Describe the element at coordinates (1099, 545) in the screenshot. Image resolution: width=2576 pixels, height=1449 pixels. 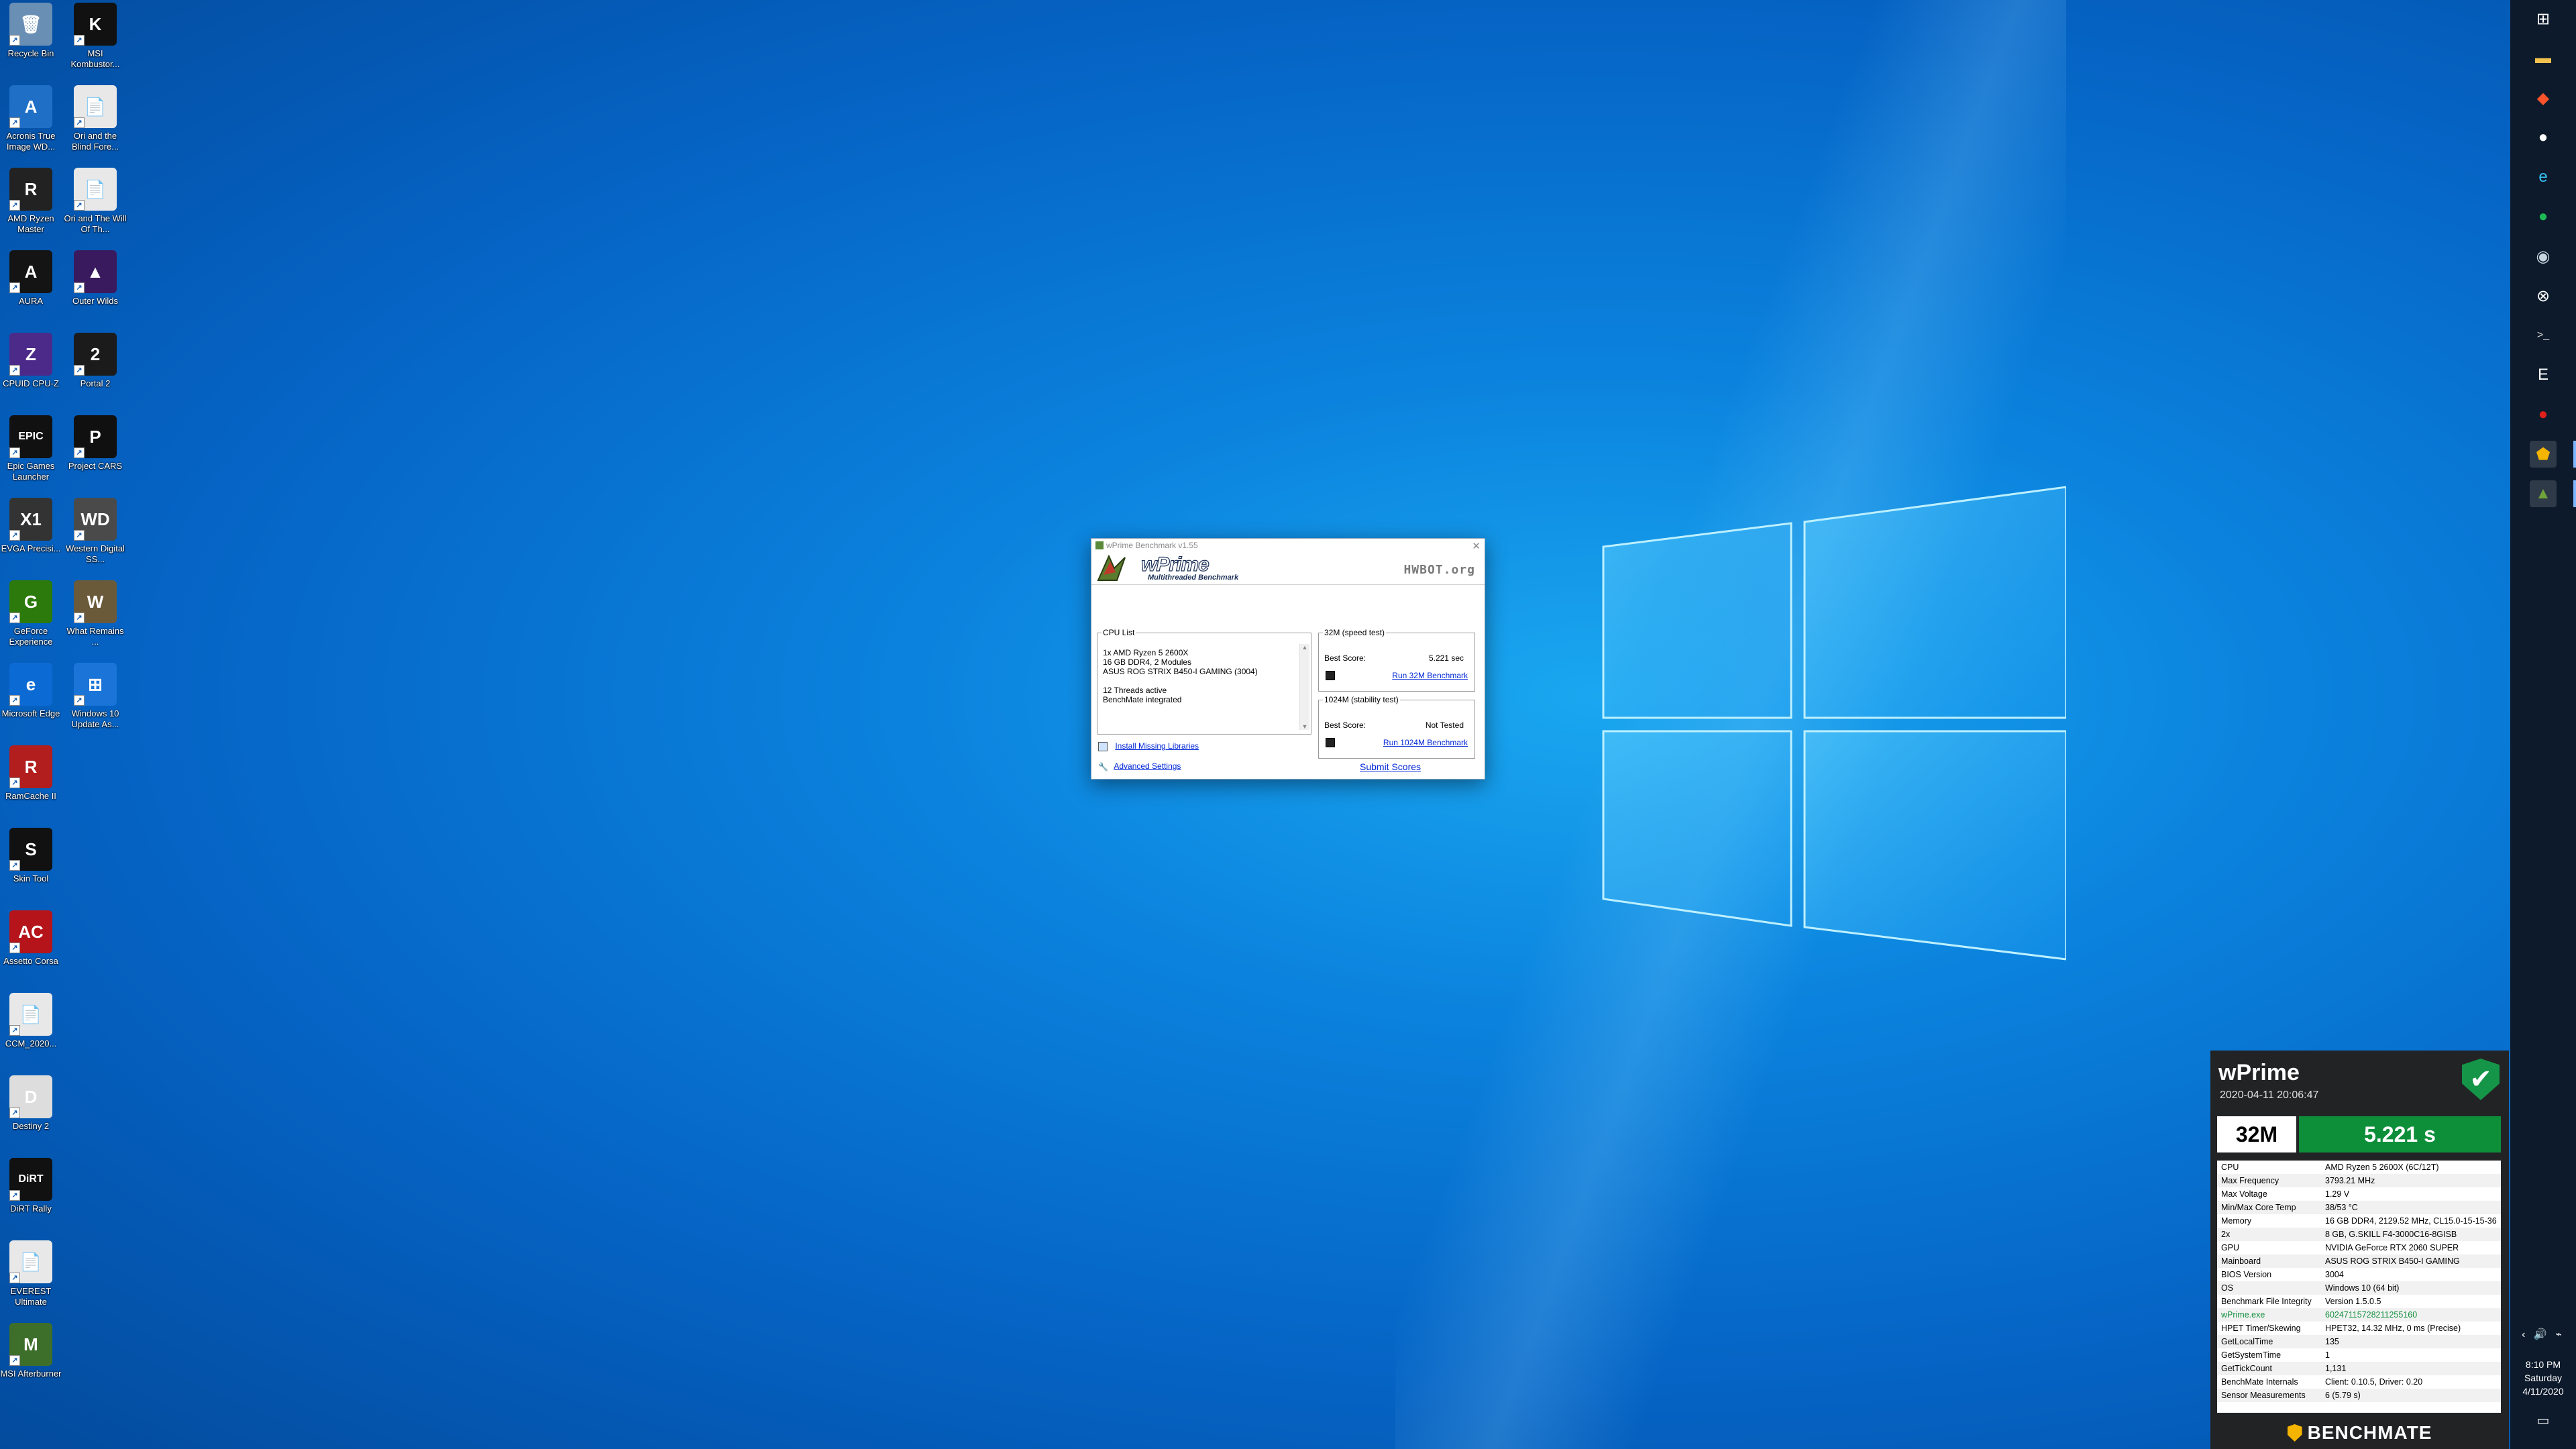
I see `wprime-app-icon` at that location.